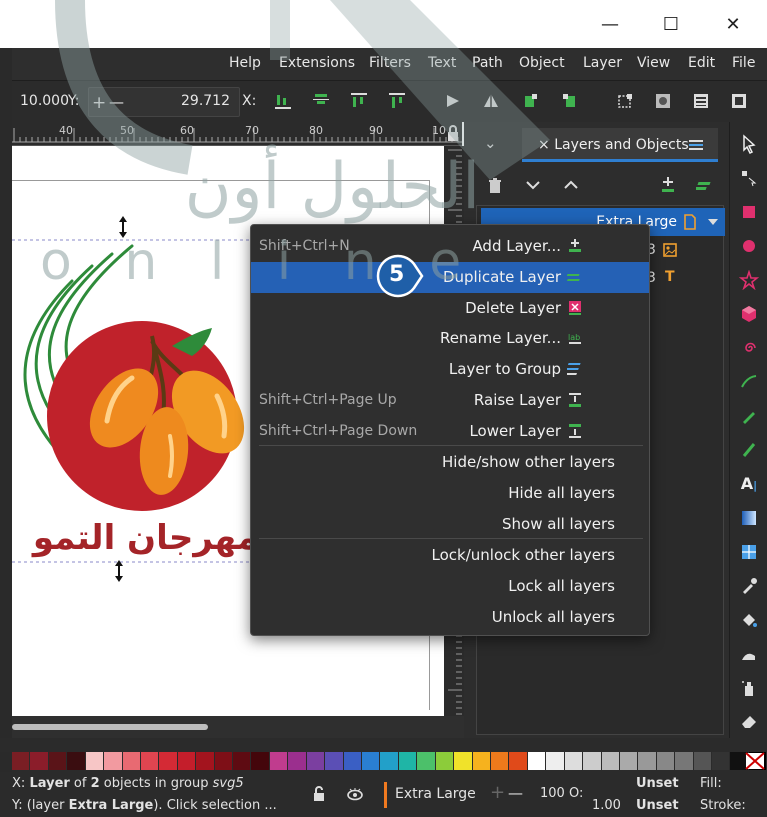  What do you see at coordinates (749, 382) in the screenshot?
I see `pencil-tool-icon` at bounding box center [749, 382].